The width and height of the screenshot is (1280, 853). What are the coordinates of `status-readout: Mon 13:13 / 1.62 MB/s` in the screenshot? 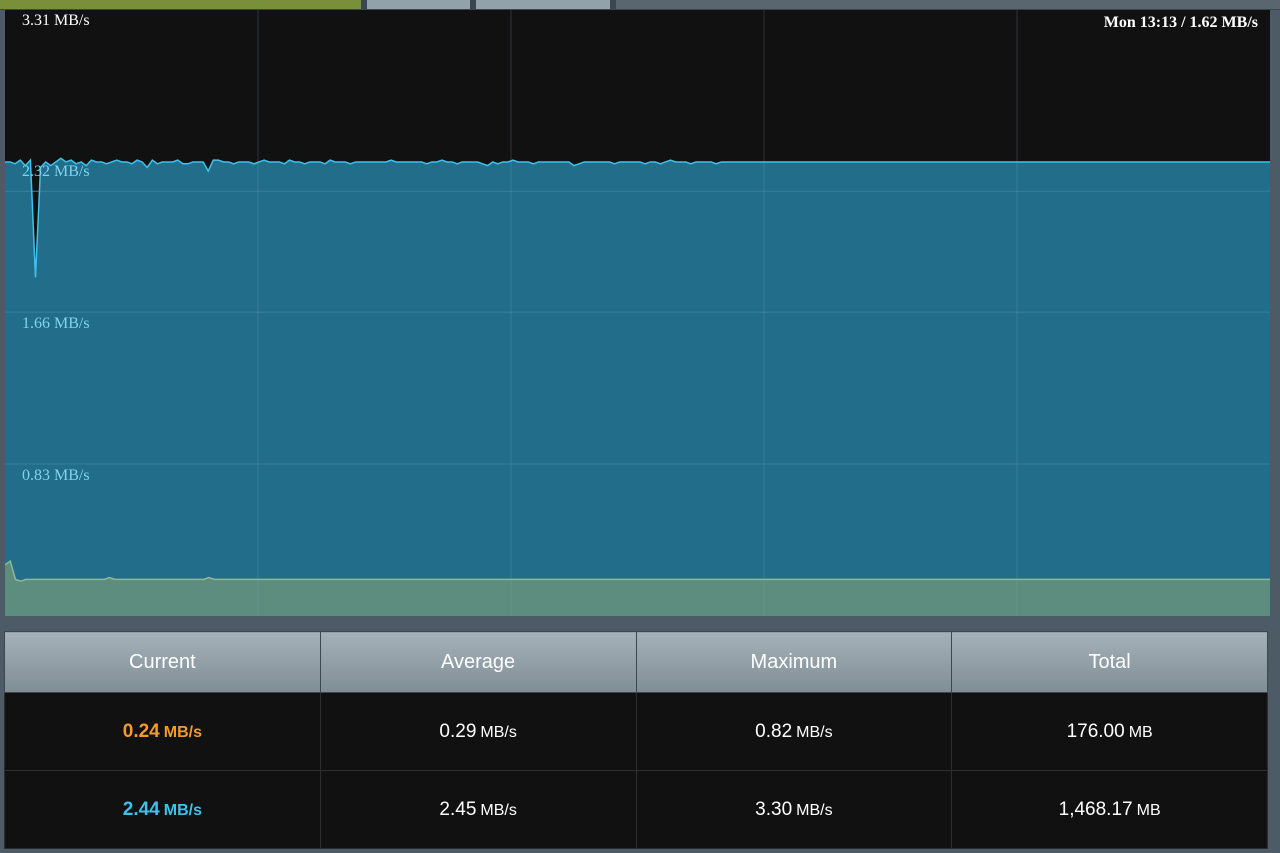 It's located at (1180, 22).